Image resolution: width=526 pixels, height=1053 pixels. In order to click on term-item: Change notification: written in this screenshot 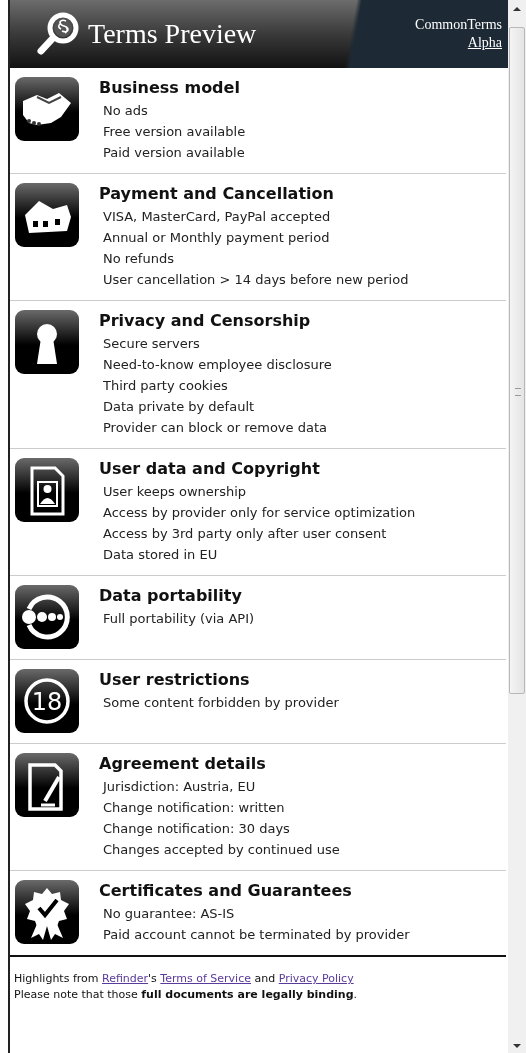, I will do `click(194, 808)`.